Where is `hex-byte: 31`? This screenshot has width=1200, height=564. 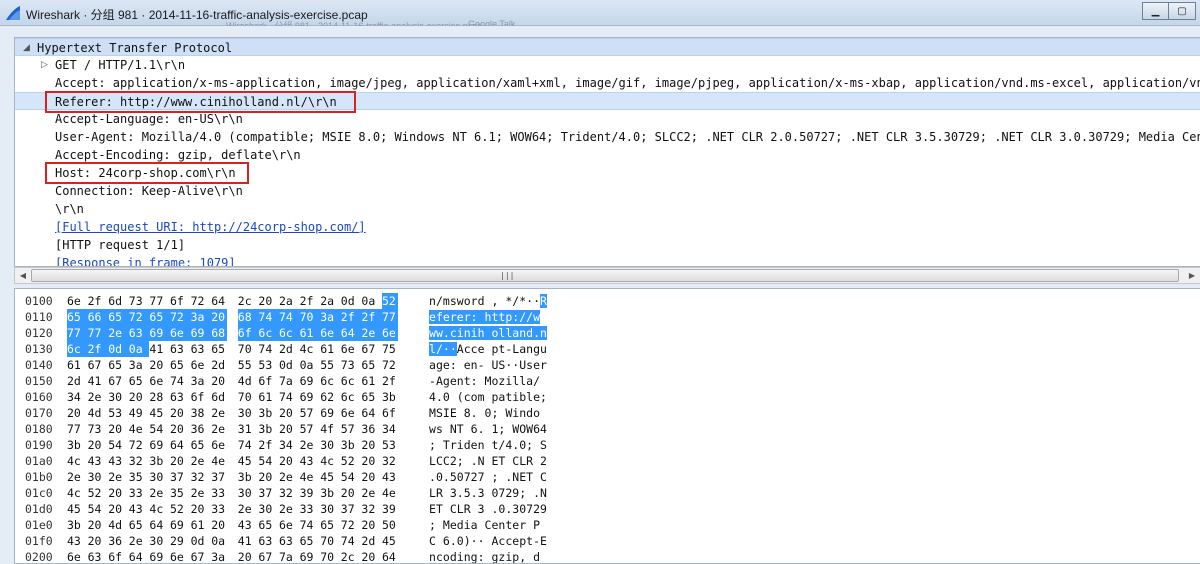 hex-byte: 31 is located at coordinates (248, 429).